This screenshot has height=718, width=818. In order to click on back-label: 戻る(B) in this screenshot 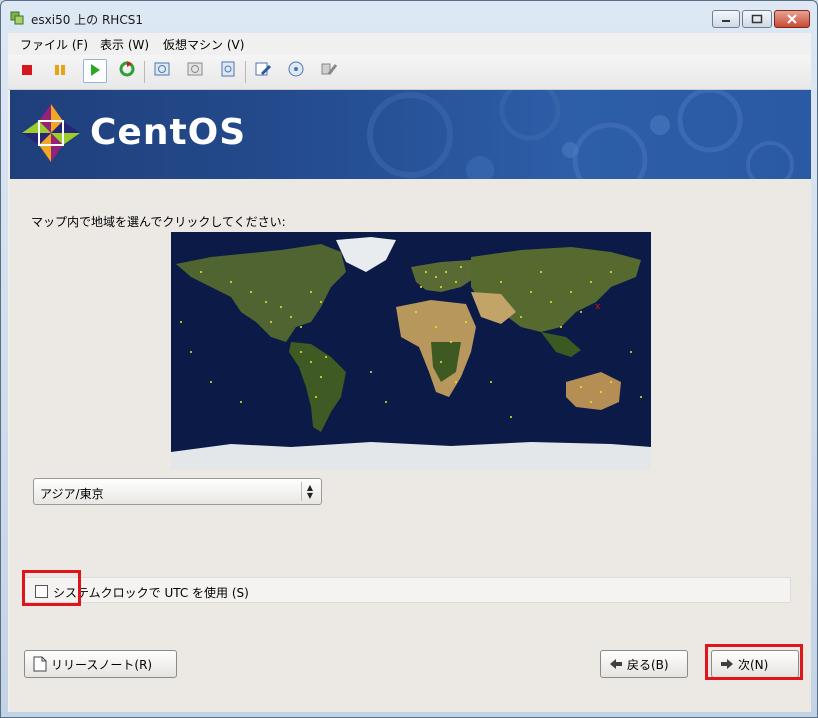, I will do `click(648, 664)`.